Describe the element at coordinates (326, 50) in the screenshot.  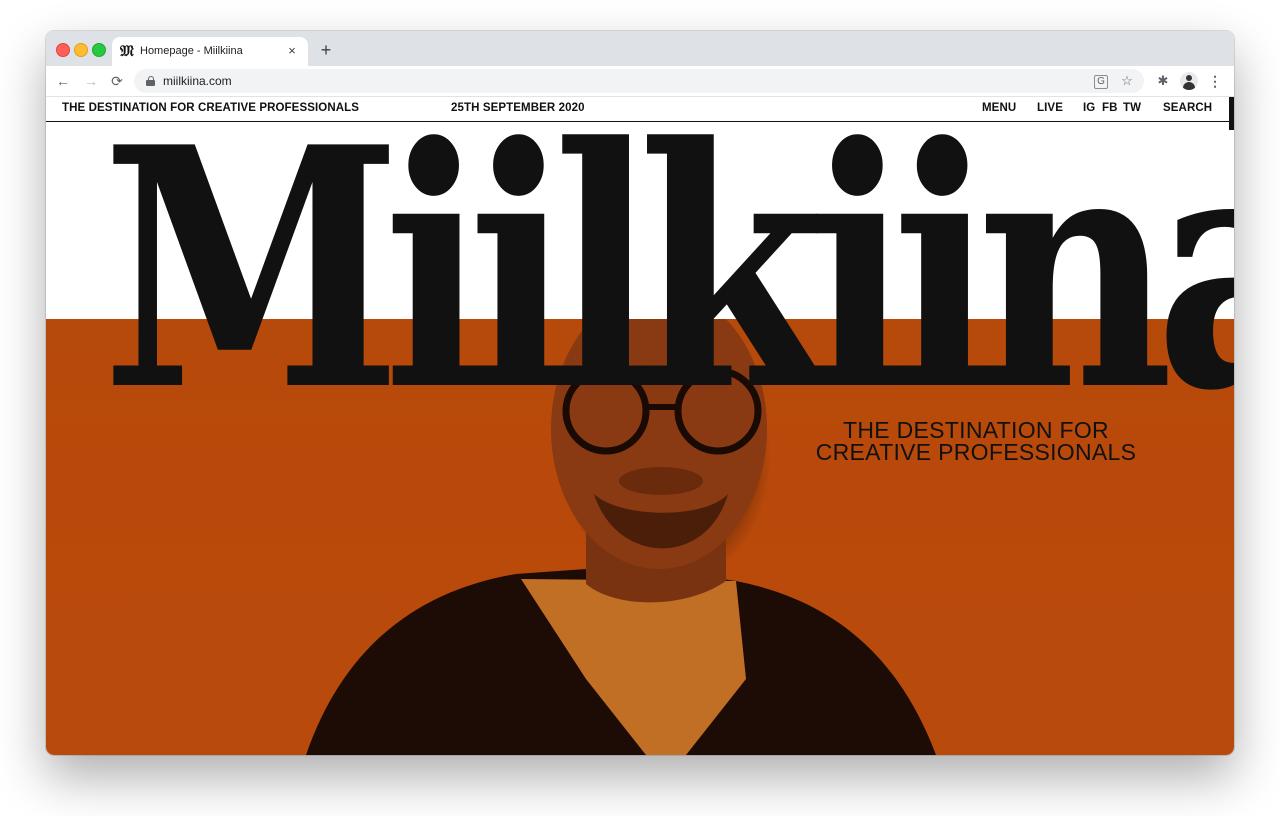
I see `new-tab-button: +` at that location.